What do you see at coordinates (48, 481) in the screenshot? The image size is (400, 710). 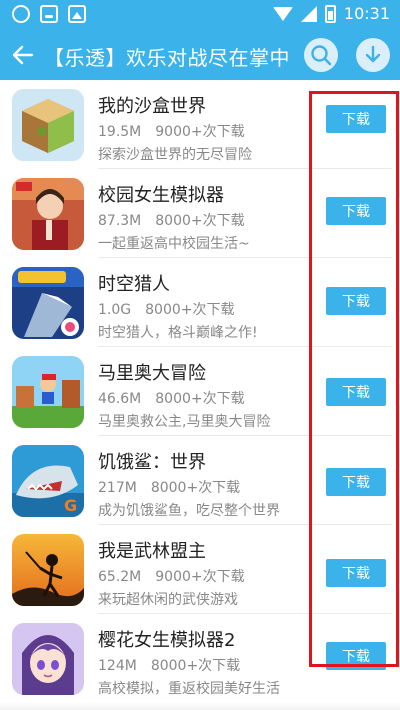 I see `hungry-shark-game-icon: G` at bounding box center [48, 481].